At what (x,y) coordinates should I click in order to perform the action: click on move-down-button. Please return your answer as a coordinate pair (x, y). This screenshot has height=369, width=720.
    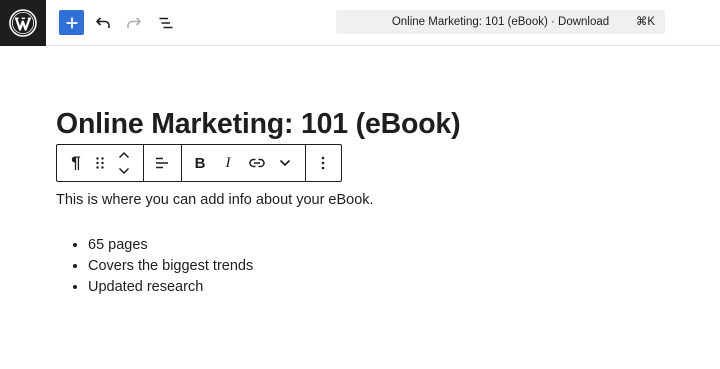
    Looking at the image, I should click on (124, 171).